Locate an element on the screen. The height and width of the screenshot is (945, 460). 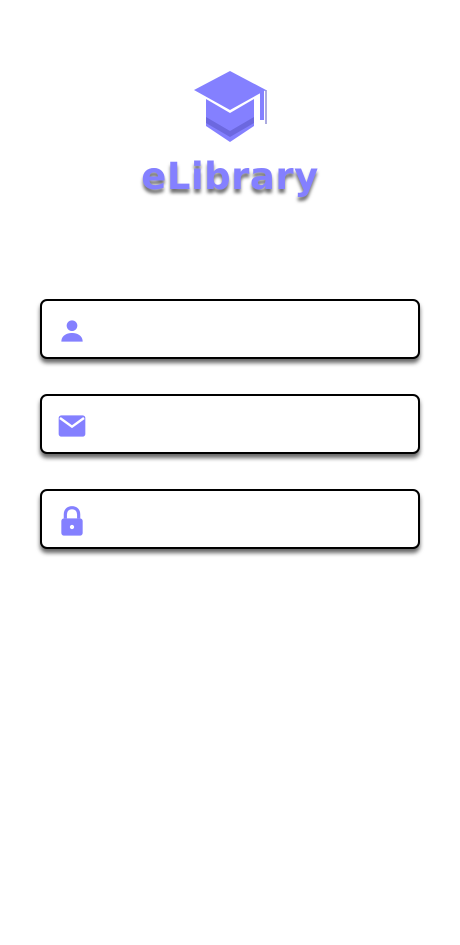
app-title: eLibrary is located at coordinates (230, 176).